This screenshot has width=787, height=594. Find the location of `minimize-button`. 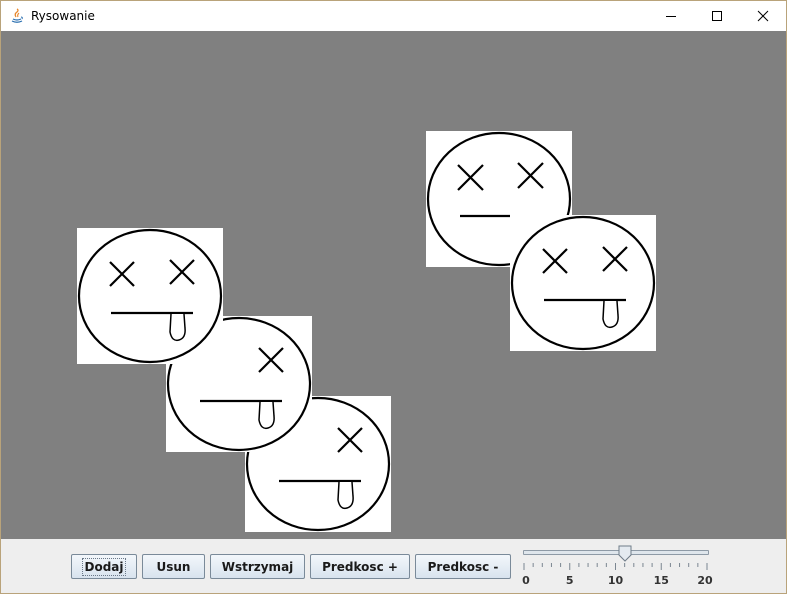

minimize-button is located at coordinates (671, 16).